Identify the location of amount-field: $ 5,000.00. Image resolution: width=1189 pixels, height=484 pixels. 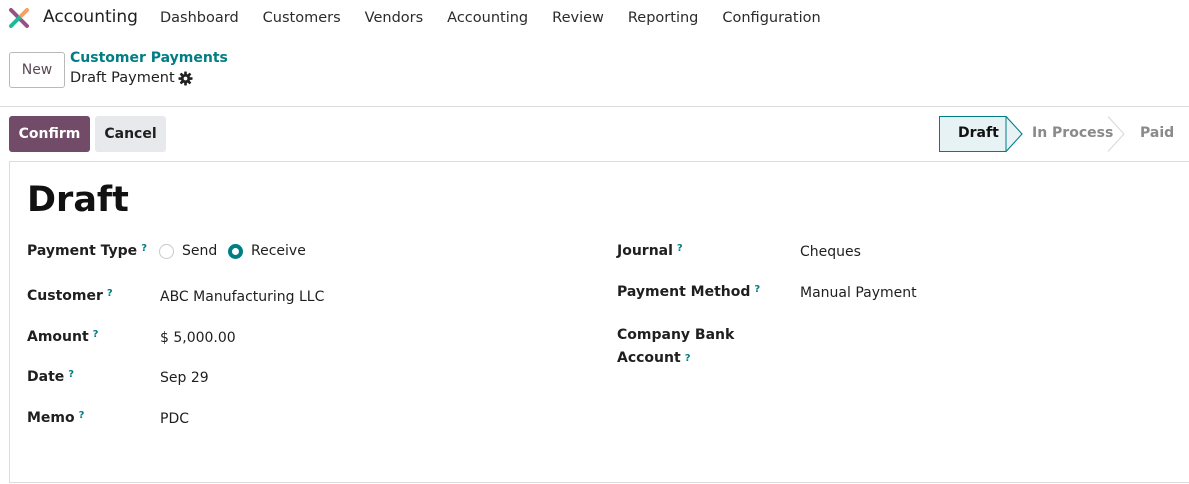
(198, 338).